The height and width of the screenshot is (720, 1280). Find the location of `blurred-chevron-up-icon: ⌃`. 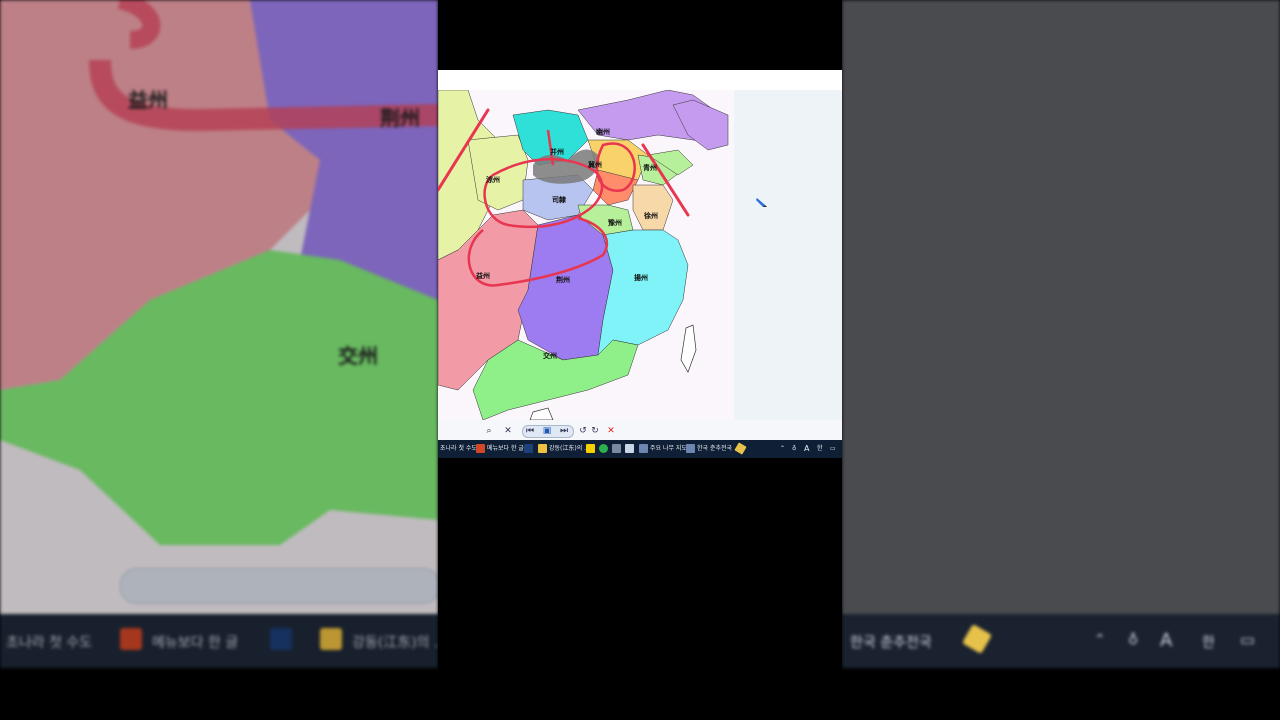

blurred-chevron-up-icon: ⌃ is located at coordinates (1100, 640).